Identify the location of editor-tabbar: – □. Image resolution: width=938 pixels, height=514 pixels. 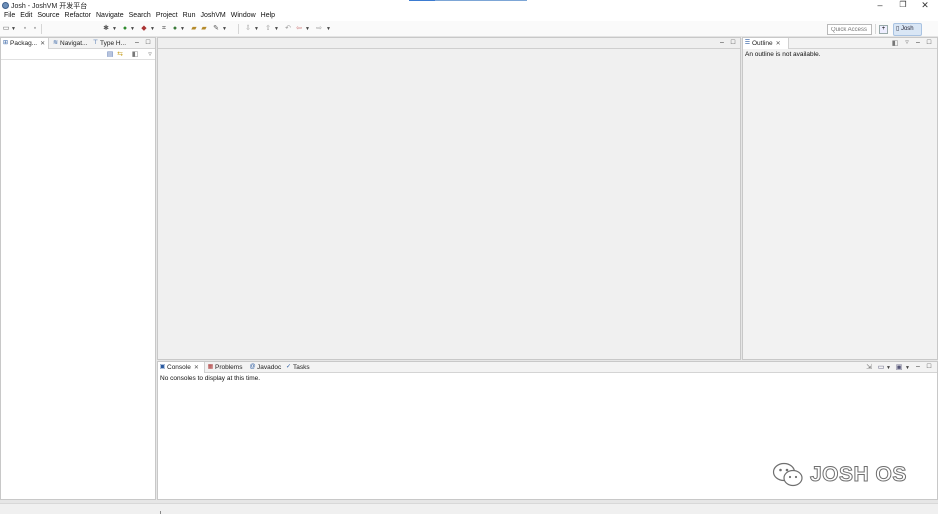
(449, 43).